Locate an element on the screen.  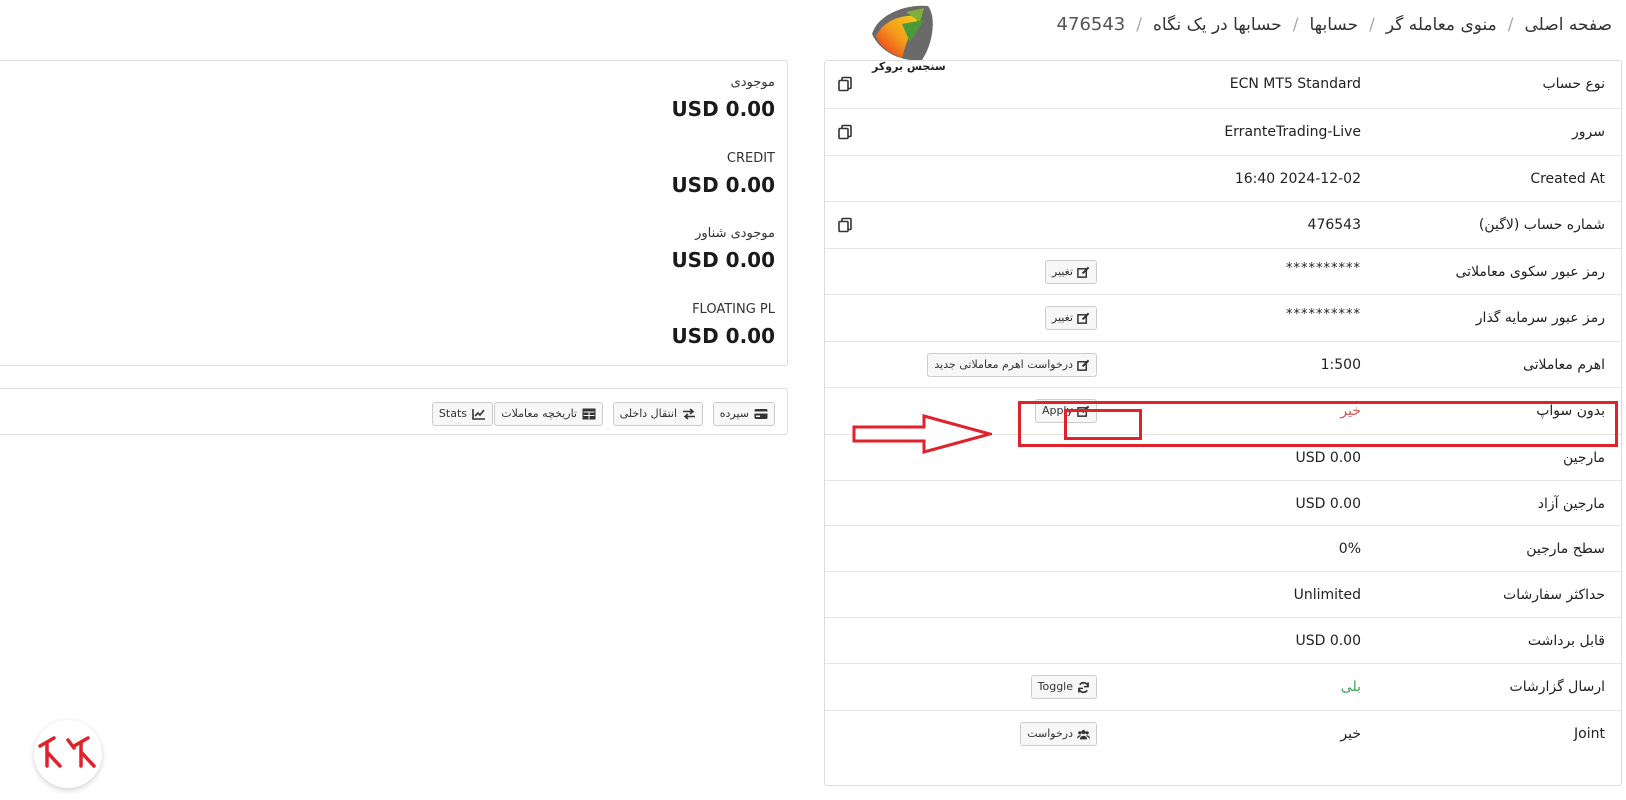
breadcrumb-trader-menu: منوی معامله گر is located at coordinates (1441, 25).